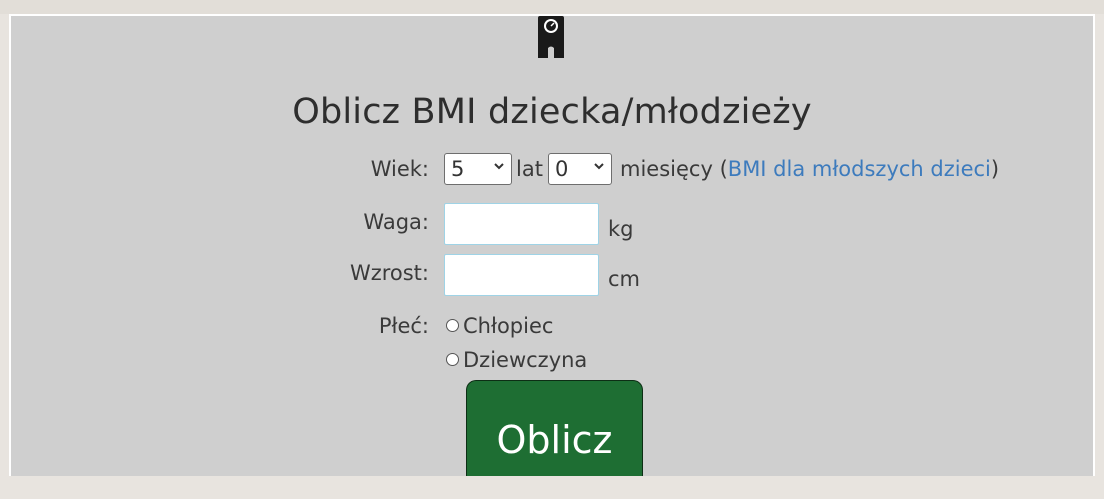 This screenshot has width=1104, height=499. Describe the element at coordinates (666, 169) in the screenshot. I see `months-unit: miesięcy` at that location.